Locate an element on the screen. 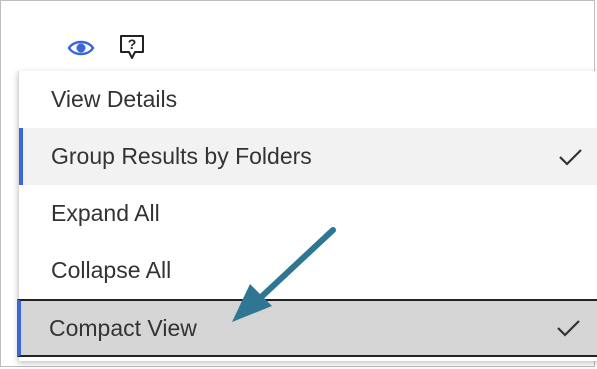 This screenshot has height=369, width=597. question-mark-icon: ? is located at coordinates (132, 47).